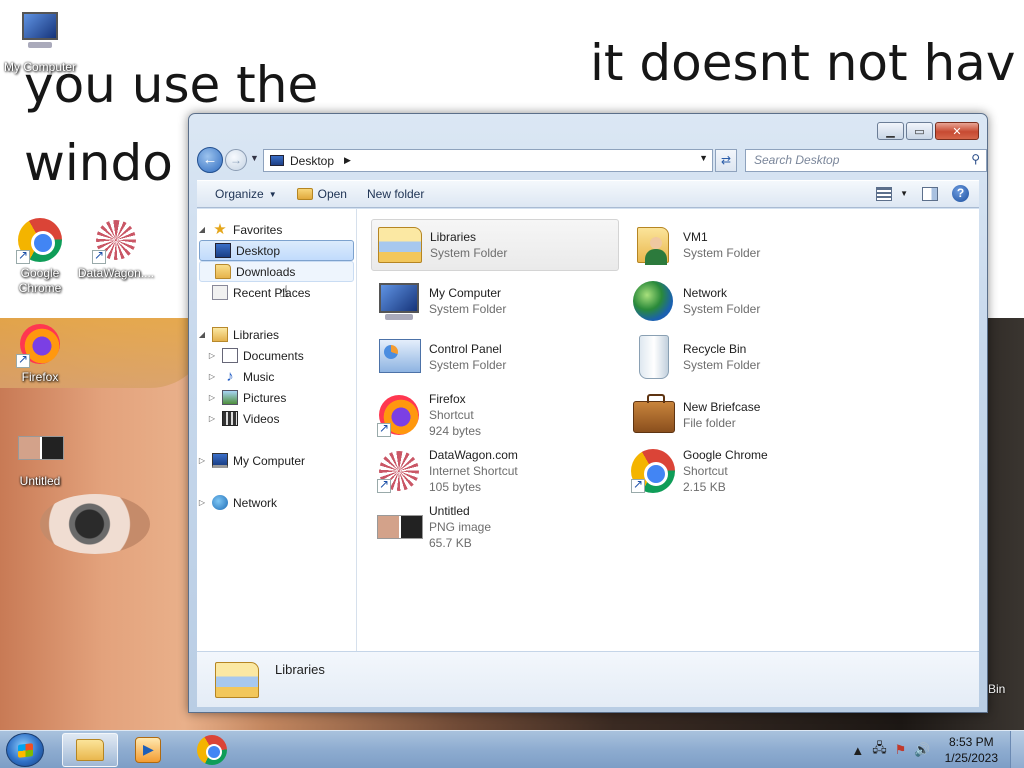 Image resolution: width=1024 pixels, height=768 pixels. I want to click on back-button: ←, so click(210, 160).